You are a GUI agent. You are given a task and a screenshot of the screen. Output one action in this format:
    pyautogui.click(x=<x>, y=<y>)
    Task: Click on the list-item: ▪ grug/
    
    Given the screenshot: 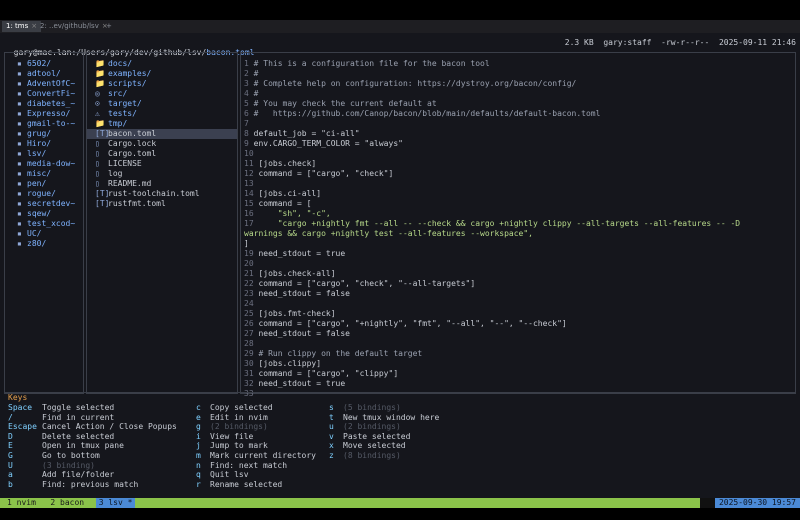 What is the action you would take?
    pyautogui.click(x=44, y=134)
    